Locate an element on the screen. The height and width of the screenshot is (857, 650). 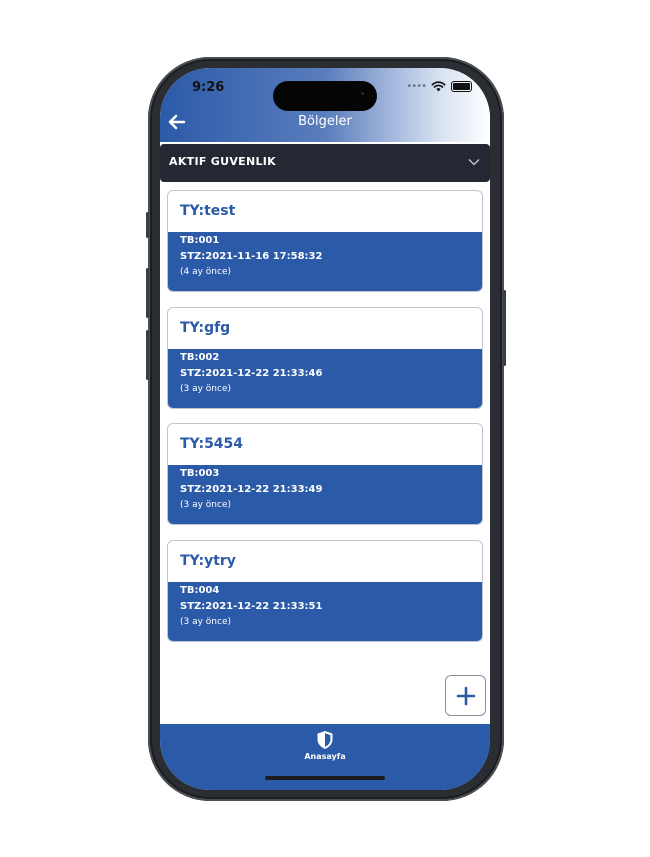
top-bar: 9:26 •••• Bölgeler is located at coordinates (325, 105).